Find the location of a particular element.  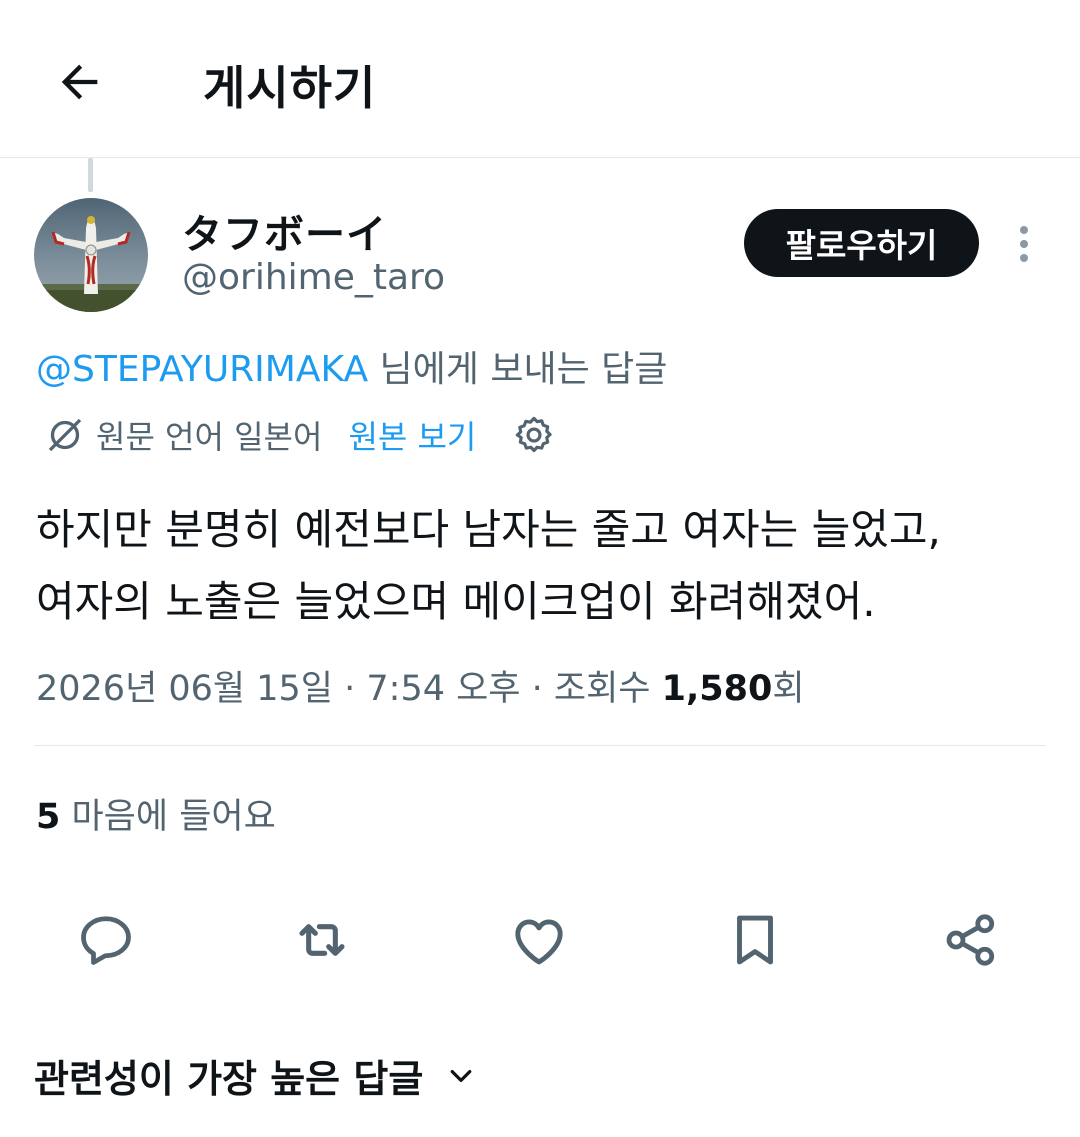

post-date: 2026년 06월 15일 is located at coordinates (184, 689).